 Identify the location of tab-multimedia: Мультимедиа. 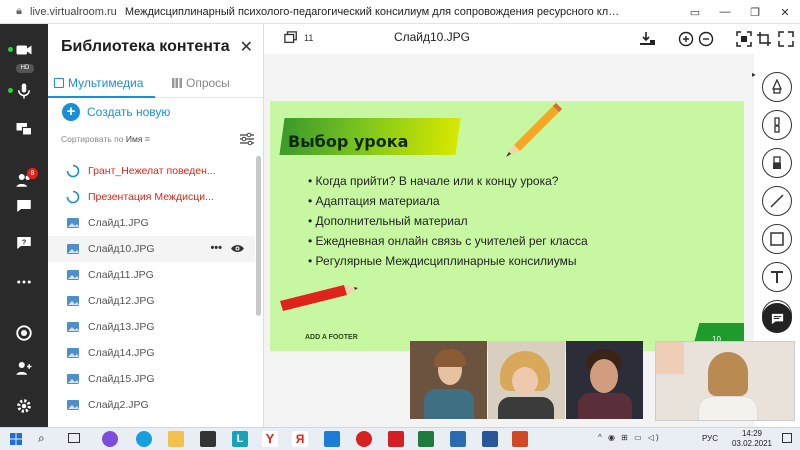
(98, 83).